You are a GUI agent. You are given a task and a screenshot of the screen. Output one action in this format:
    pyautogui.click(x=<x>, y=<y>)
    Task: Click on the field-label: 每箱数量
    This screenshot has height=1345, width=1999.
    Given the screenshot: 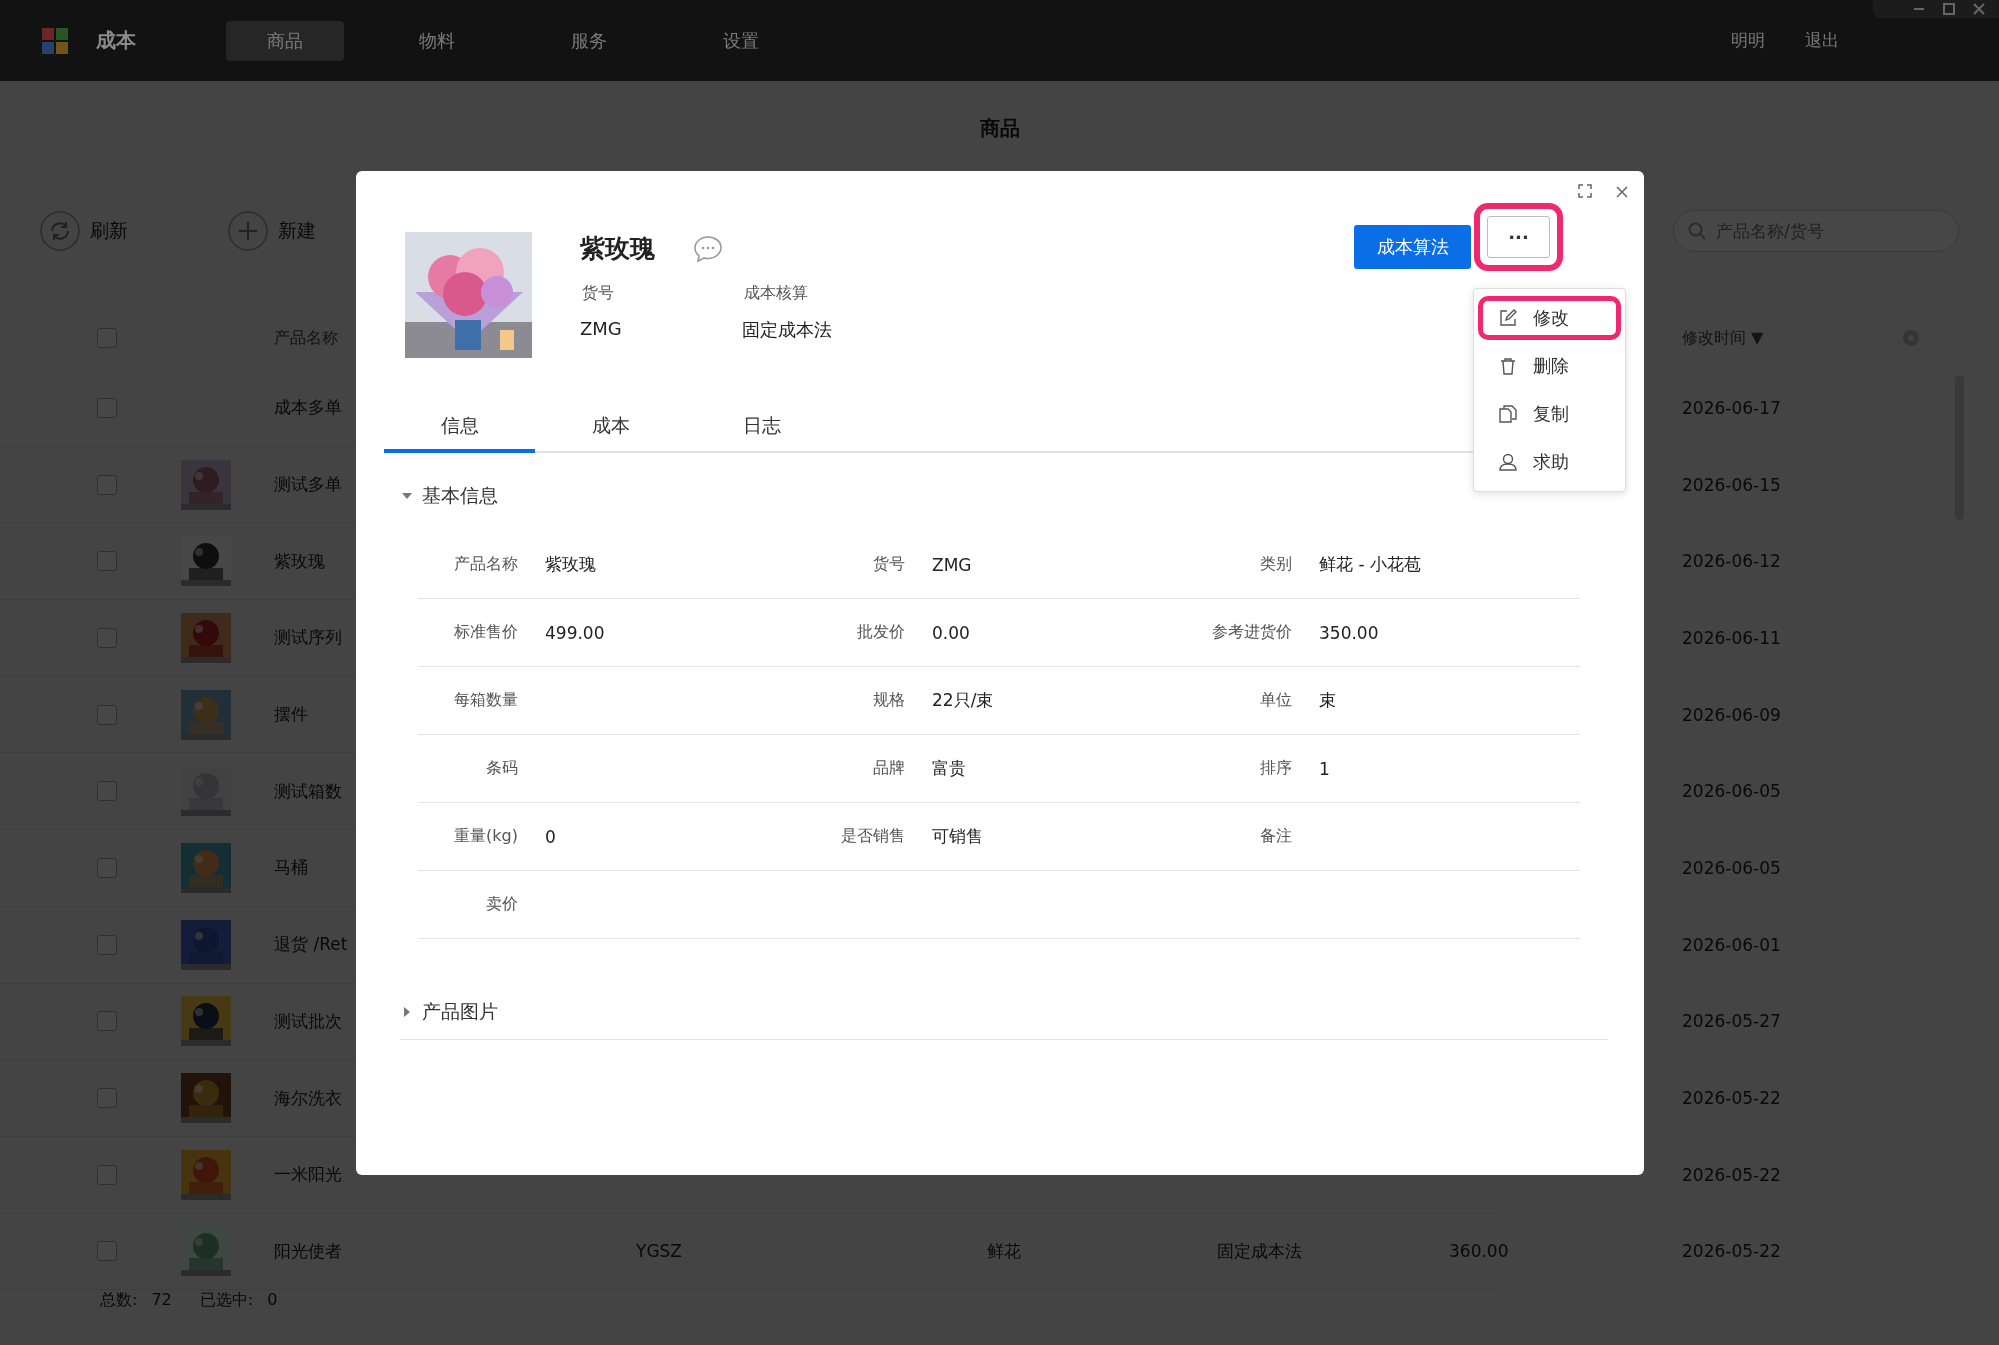 What is the action you would take?
    pyautogui.click(x=485, y=700)
    